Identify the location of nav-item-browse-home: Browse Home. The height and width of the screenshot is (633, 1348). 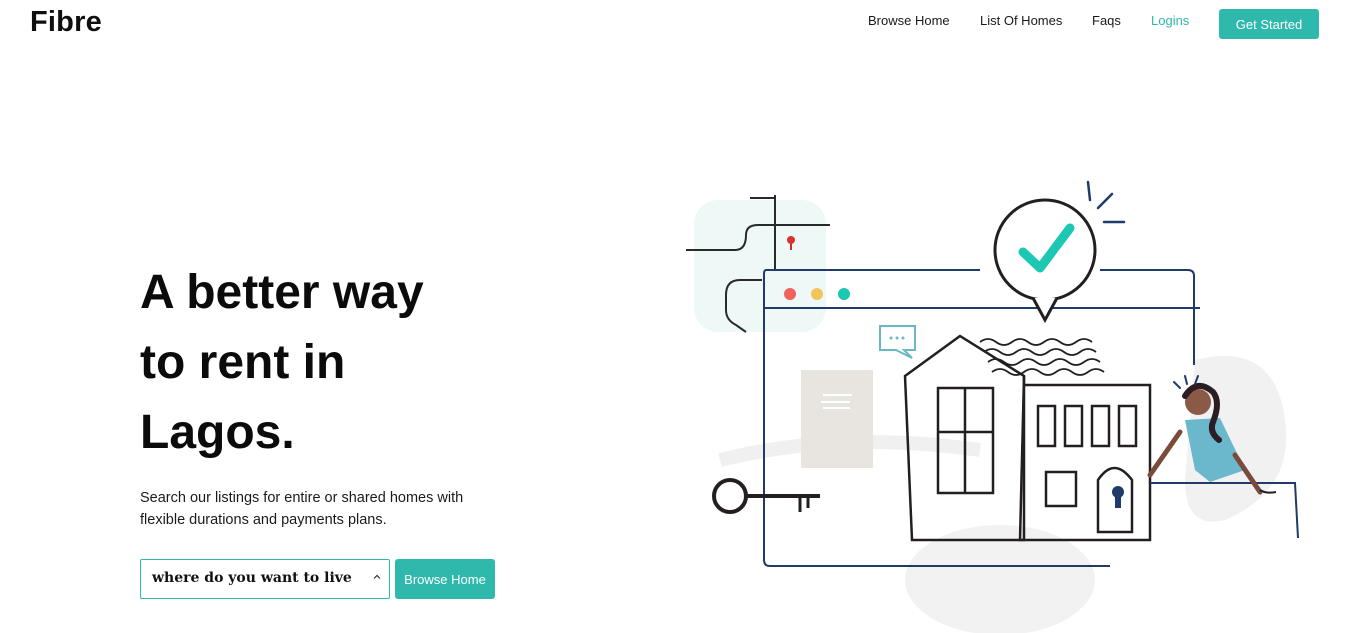
(909, 20).